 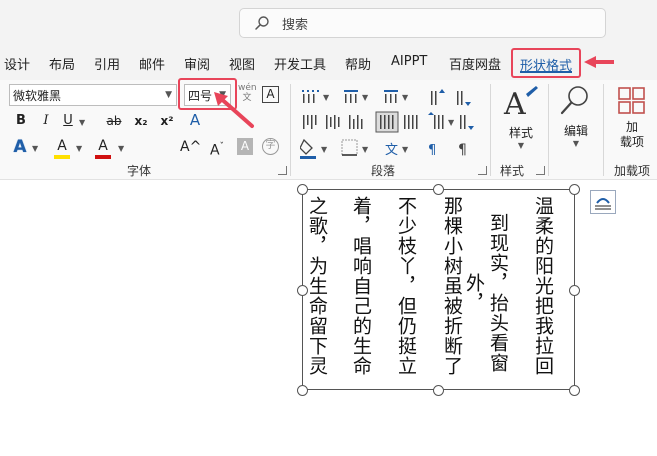 I want to click on styles-label: 样式, so click(x=520, y=133).